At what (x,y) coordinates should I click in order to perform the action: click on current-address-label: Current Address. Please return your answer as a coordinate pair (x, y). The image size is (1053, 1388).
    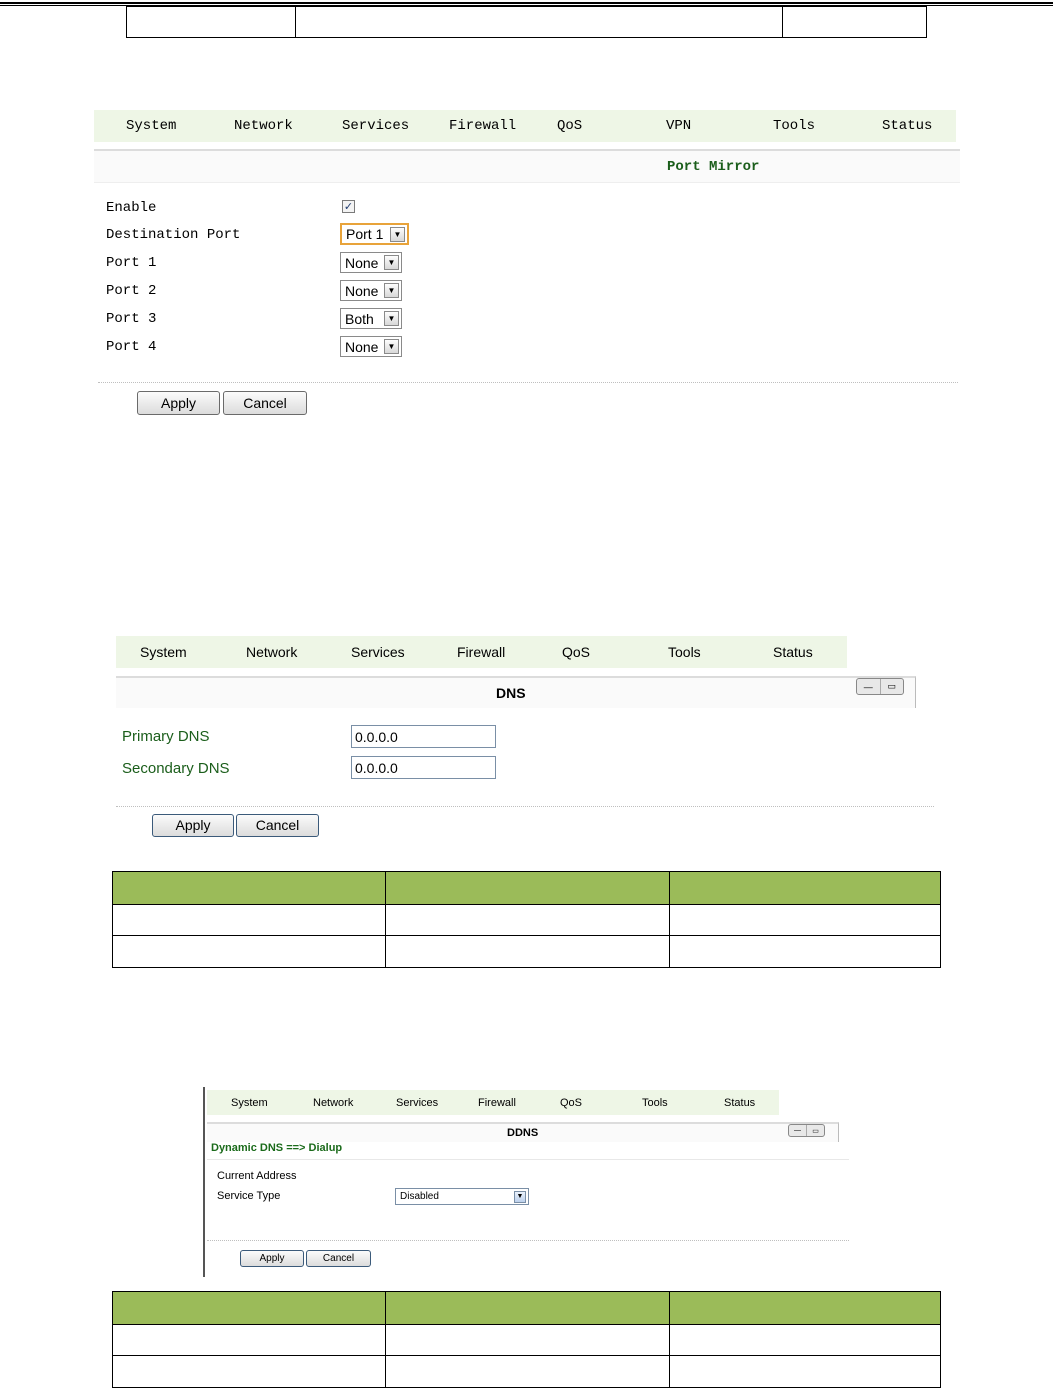
    Looking at the image, I should click on (257, 1176).